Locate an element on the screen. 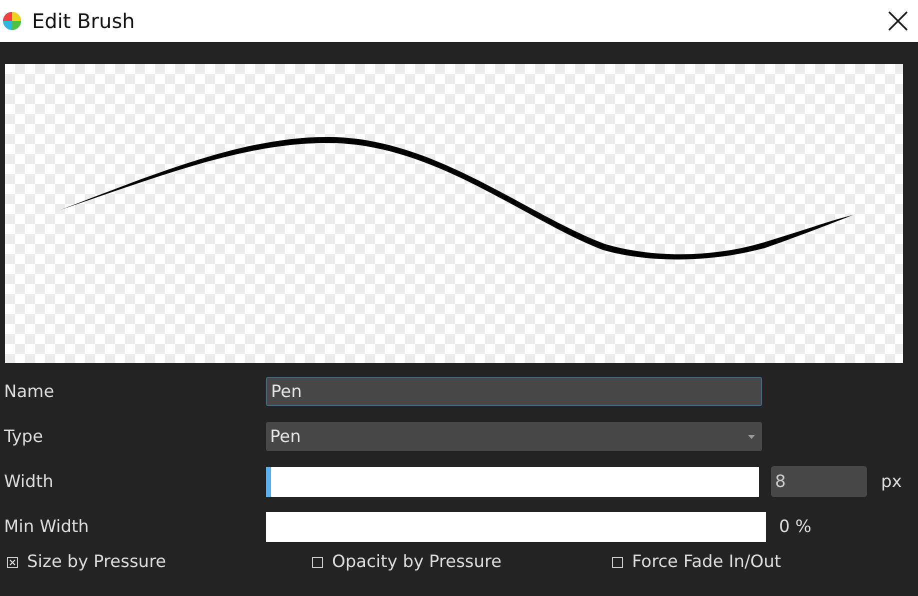 The width and height of the screenshot is (918, 596). app-logo-icon is located at coordinates (12, 21).